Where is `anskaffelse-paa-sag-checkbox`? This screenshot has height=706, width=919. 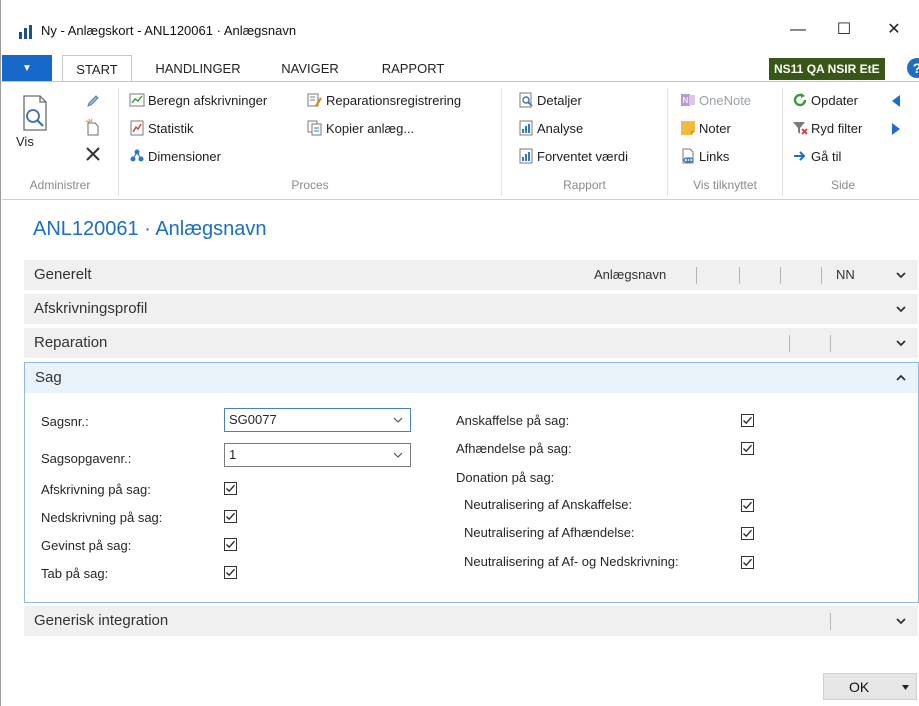 anskaffelse-paa-sag-checkbox is located at coordinates (747, 420).